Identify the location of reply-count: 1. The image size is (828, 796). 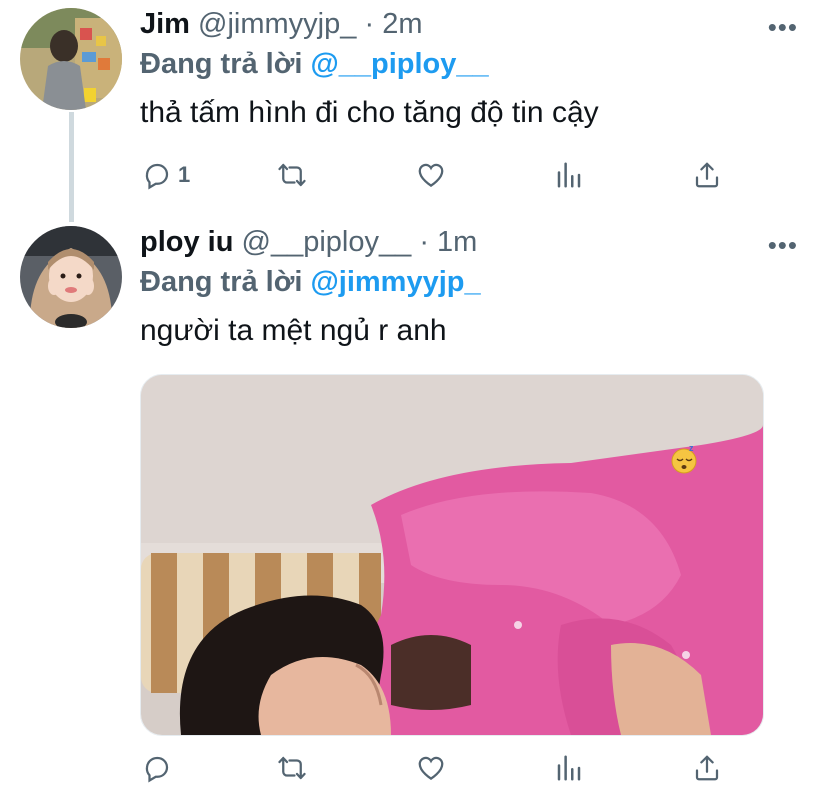
(184, 174).